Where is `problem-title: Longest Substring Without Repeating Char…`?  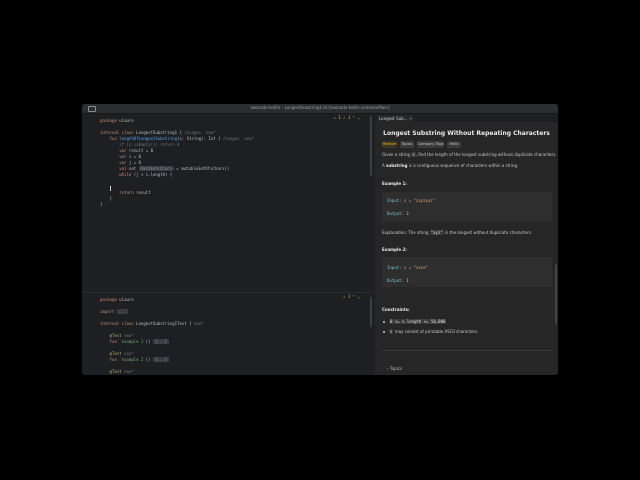 problem-title: Longest Substring Without Repeating Char… is located at coordinates (466, 133).